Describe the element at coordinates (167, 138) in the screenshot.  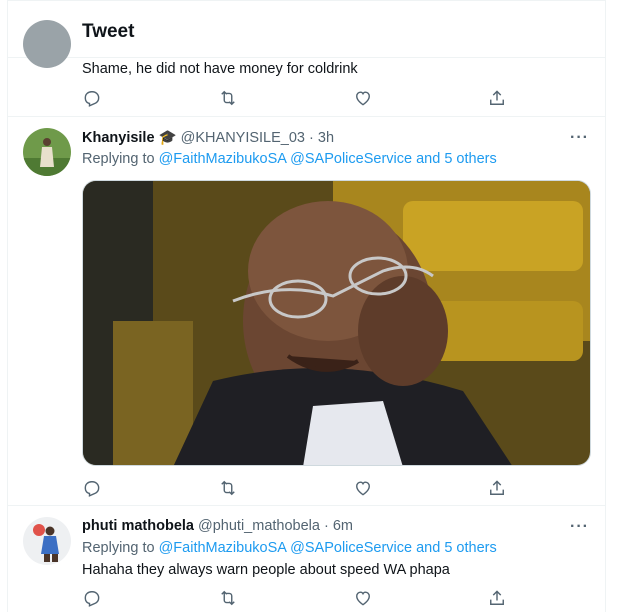
I see `graduation-cap-icon: 🎓` at that location.